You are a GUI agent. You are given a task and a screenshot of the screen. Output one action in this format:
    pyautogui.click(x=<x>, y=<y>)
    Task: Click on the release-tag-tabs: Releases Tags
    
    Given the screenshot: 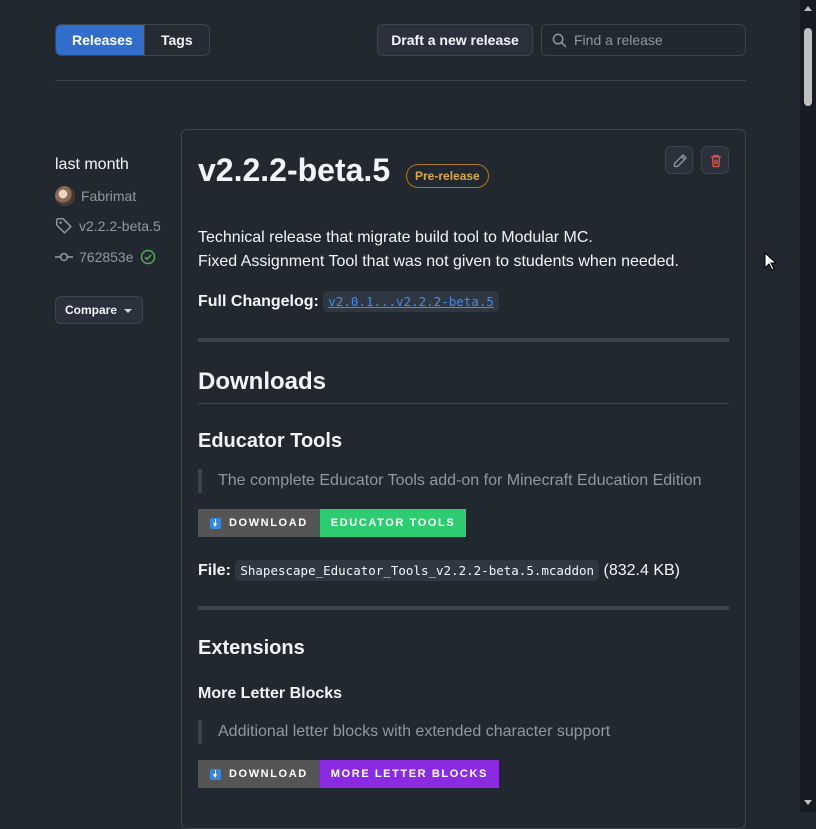 What is the action you would take?
    pyautogui.click(x=132, y=40)
    